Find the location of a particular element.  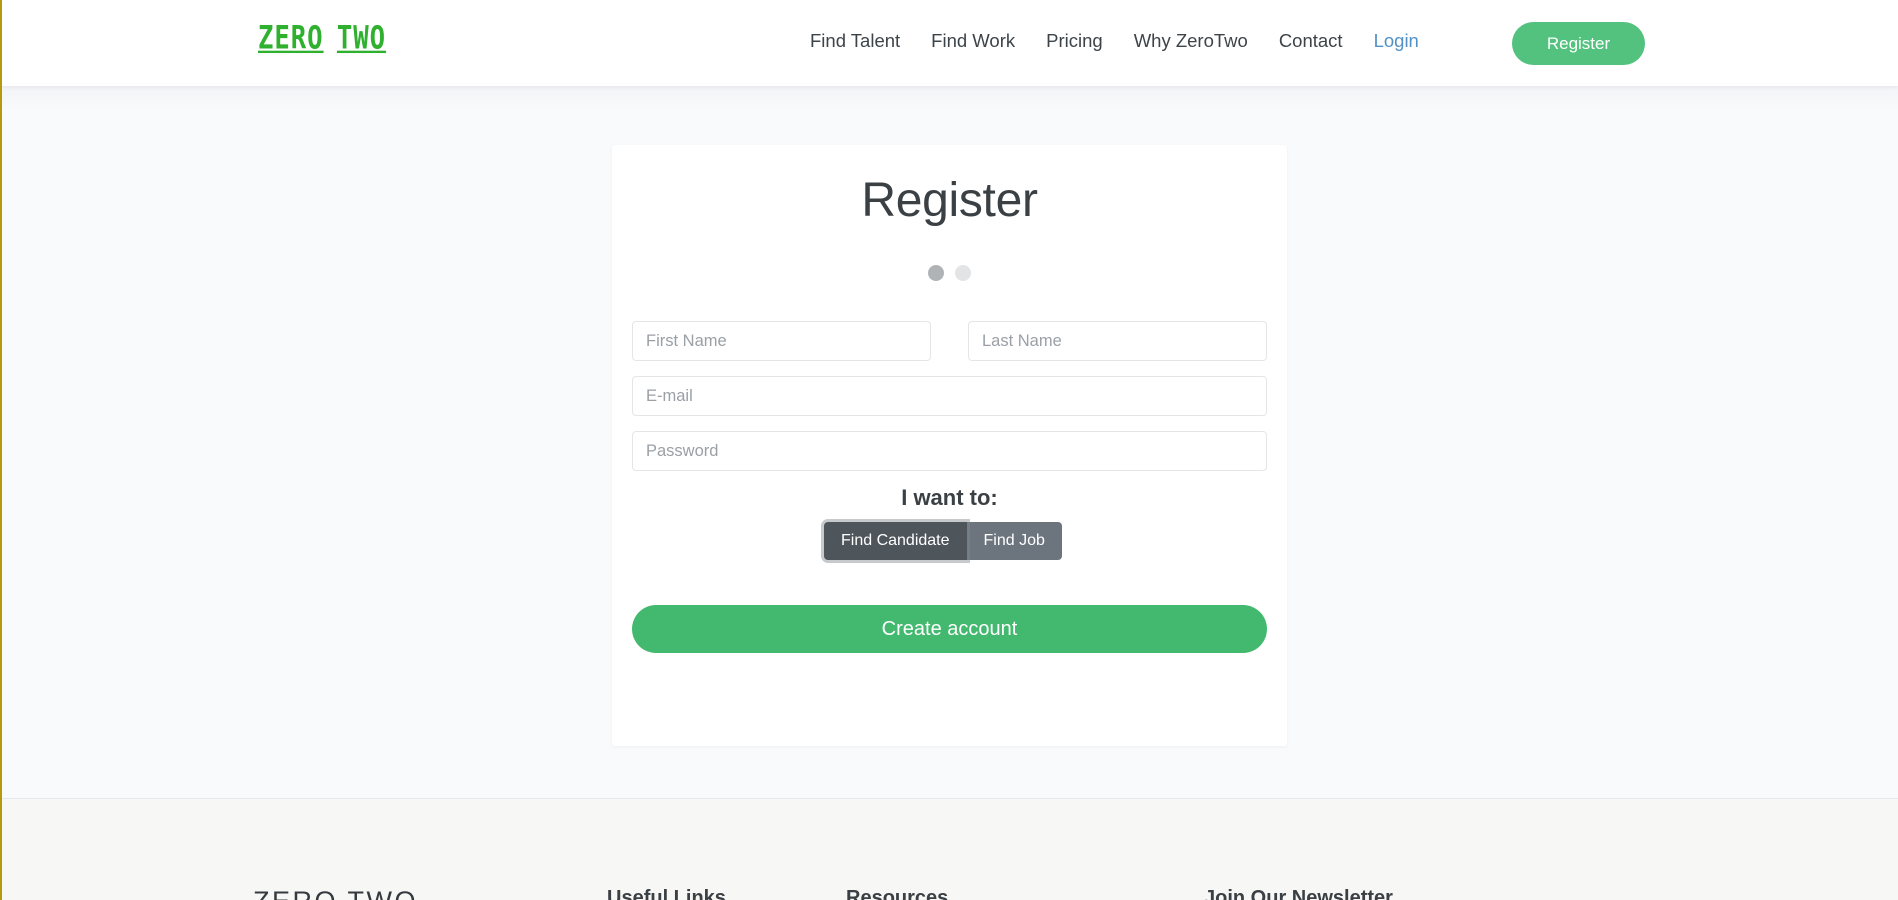

step-indicator is located at coordinates (949, 273).